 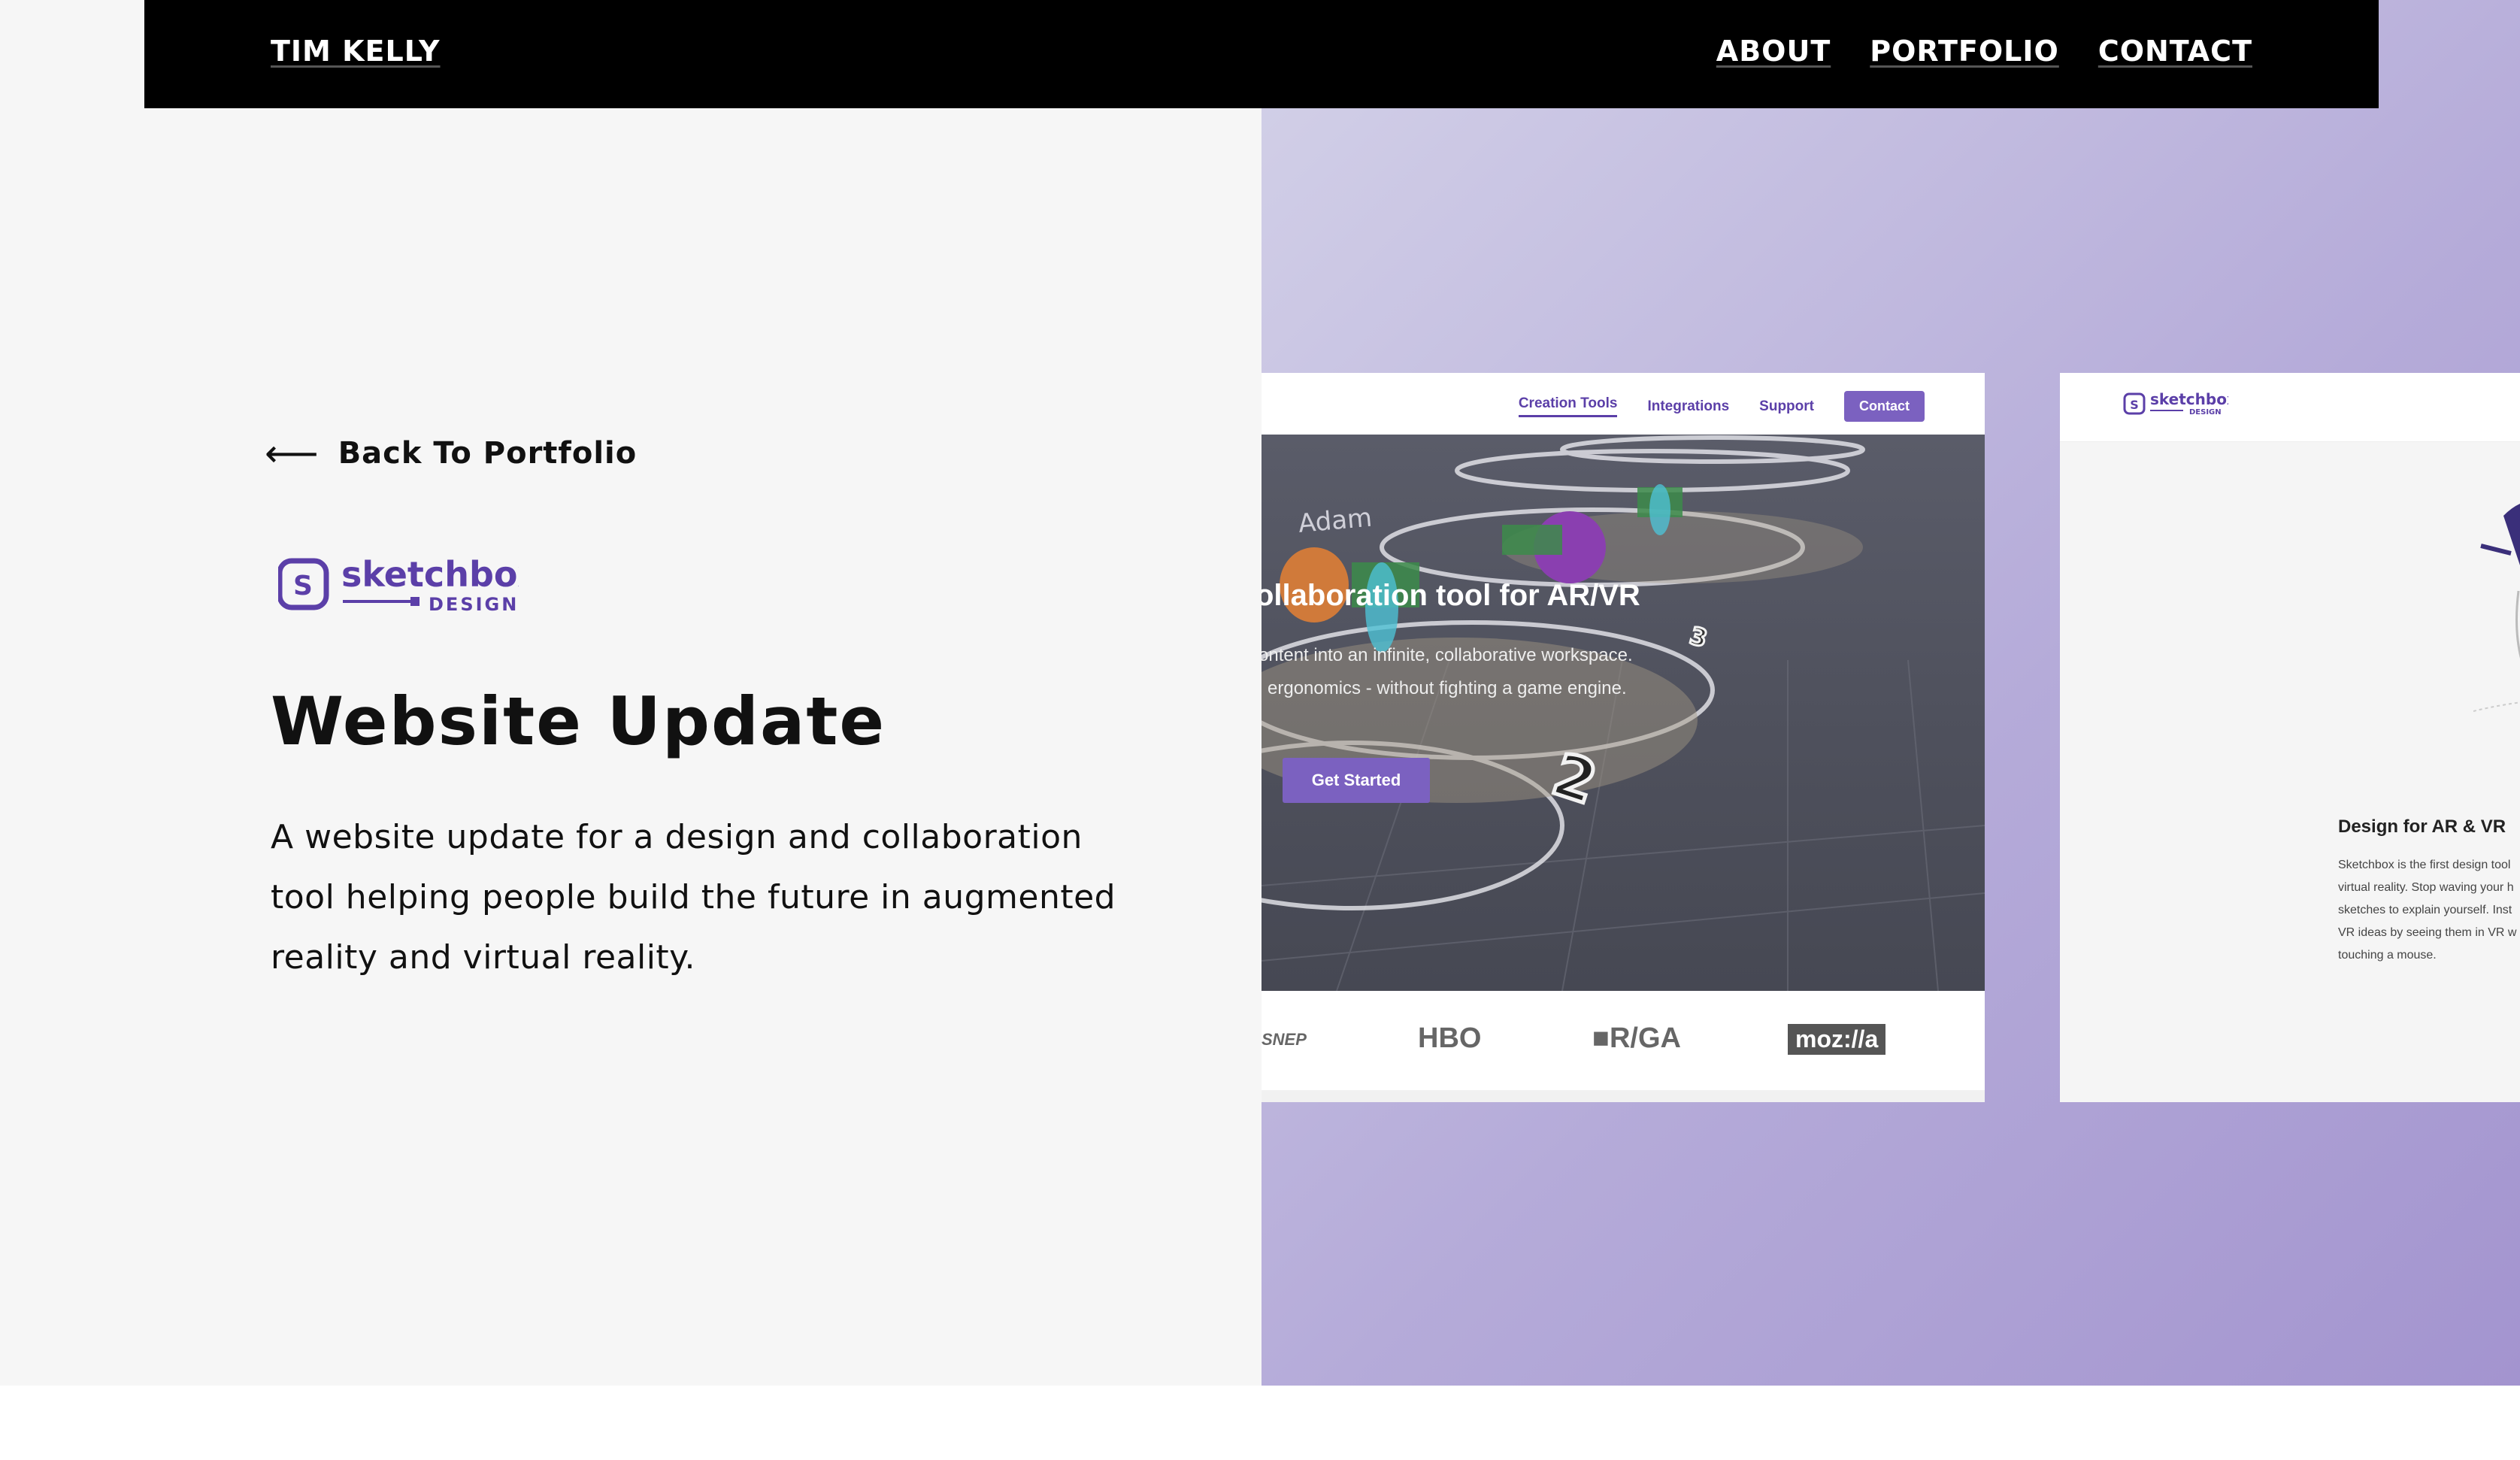 What do you see at coordinates (2134, 405) in the screenshot?
I see `screenshot2-logo-mark: S` at bounding box center [2134, 405].